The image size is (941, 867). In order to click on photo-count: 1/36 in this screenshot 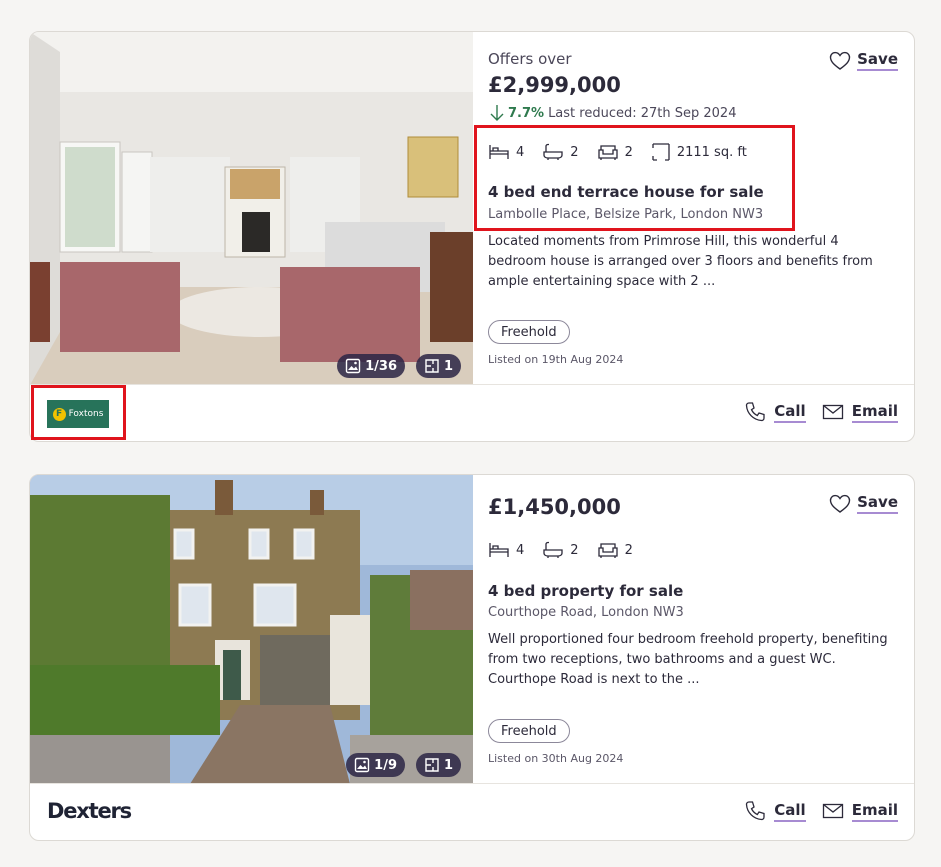, I will do `click(381, 366)`.